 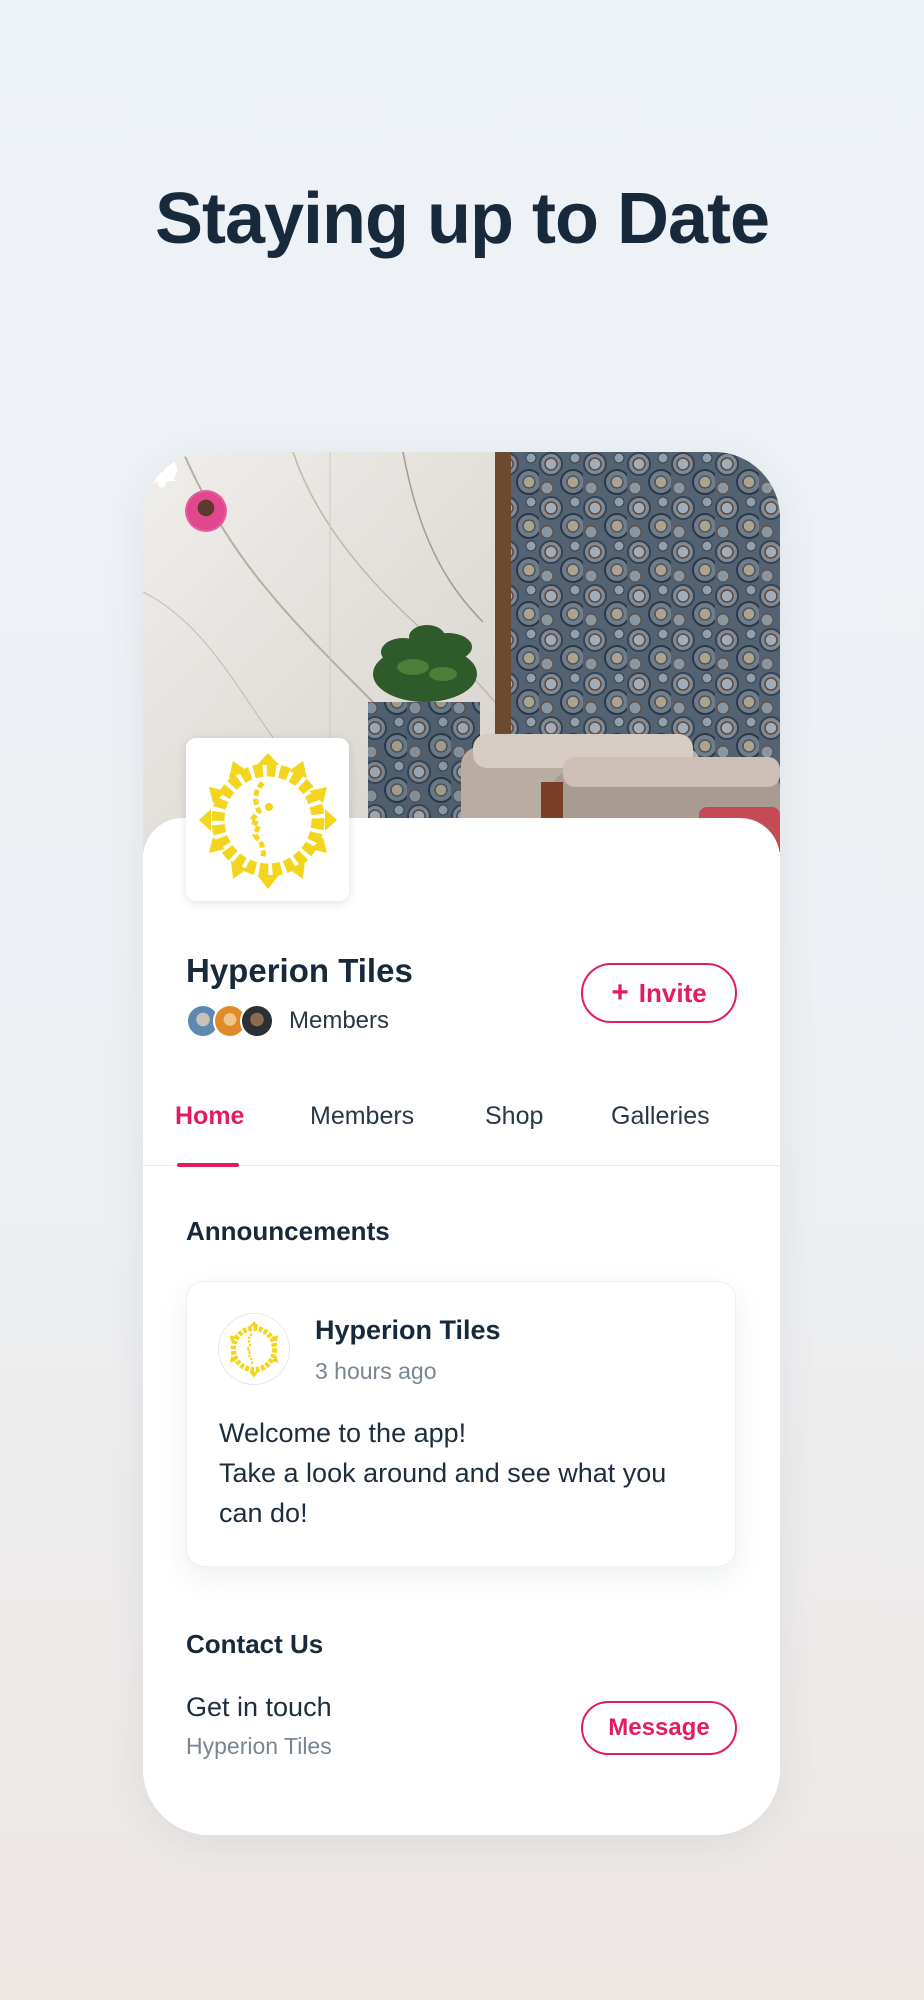 I want to click on tab-bar: Home Members Shop Galleries, so click(x=461, y=1129).